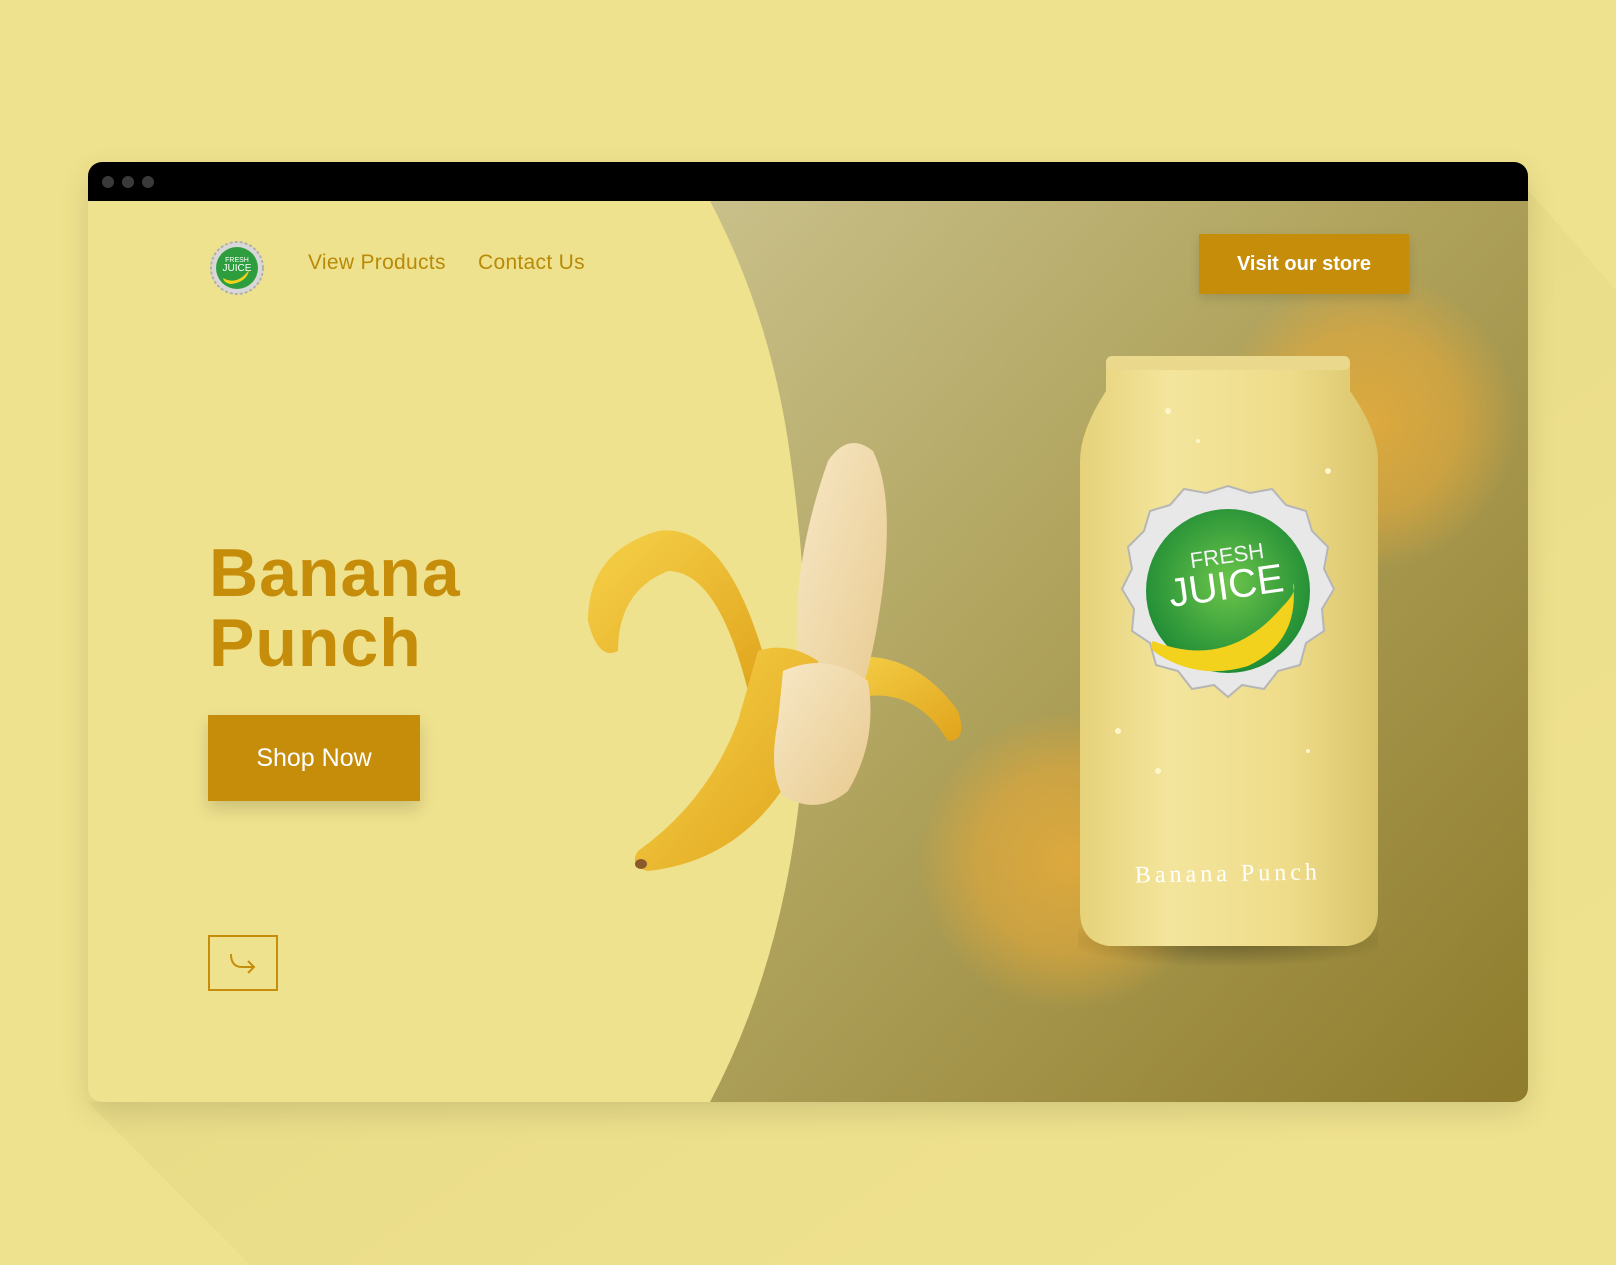  I want to click on arrow-curve-right-icon, so click(243, 963).